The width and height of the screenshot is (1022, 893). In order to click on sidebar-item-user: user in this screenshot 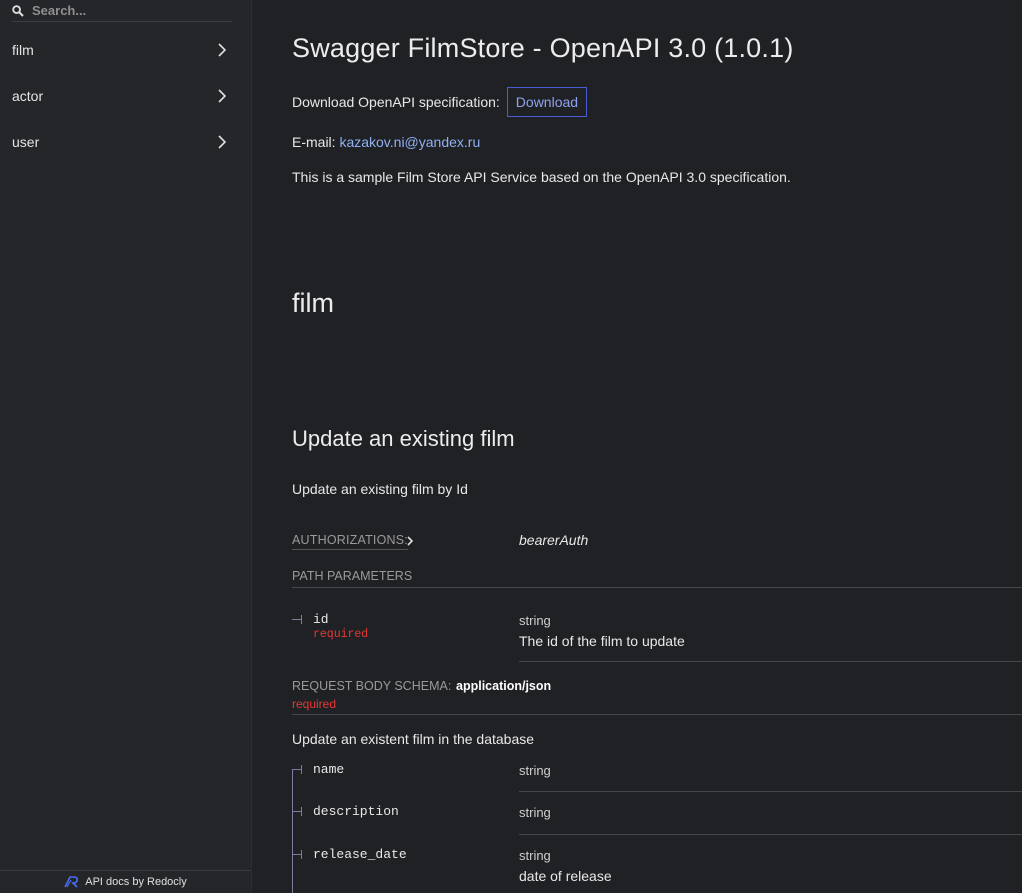, I will do `click(125, 142)`.